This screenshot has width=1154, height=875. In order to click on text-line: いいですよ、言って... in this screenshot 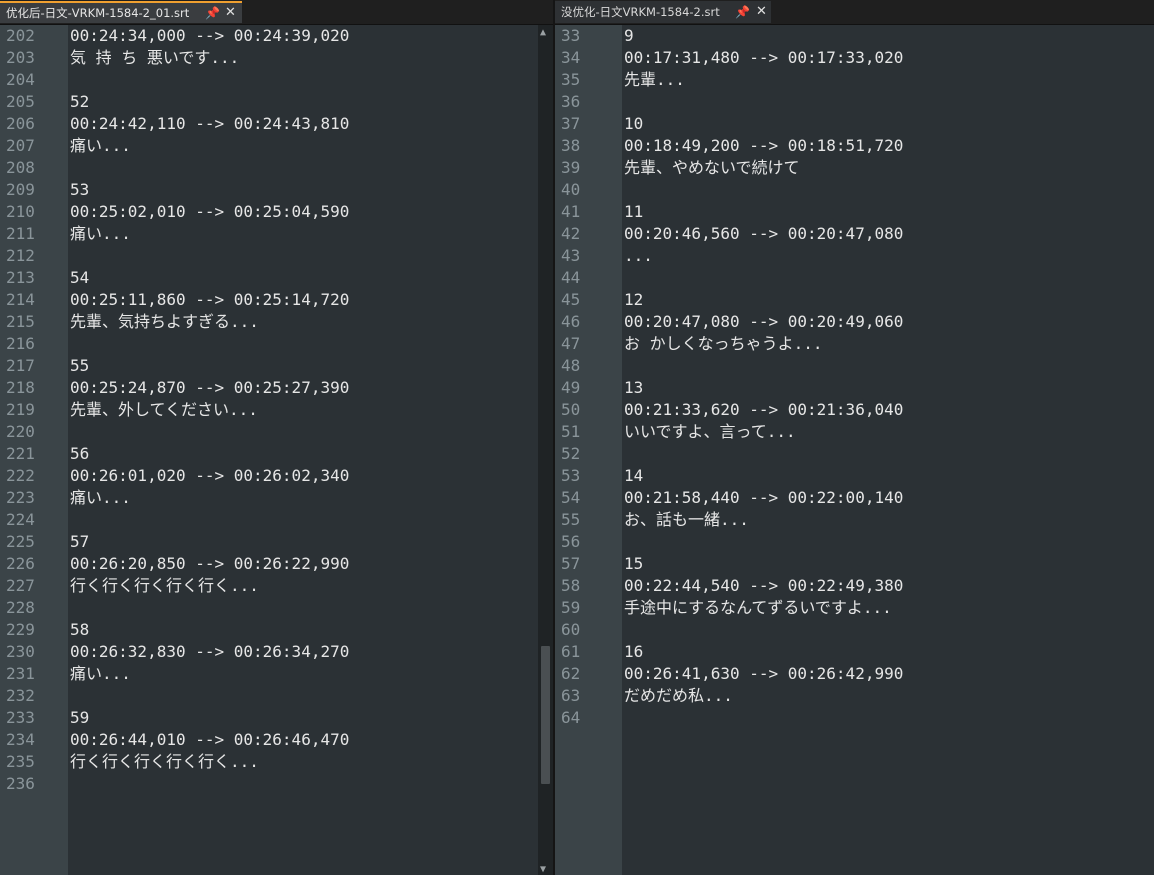, I will do `click(710, 432)`.